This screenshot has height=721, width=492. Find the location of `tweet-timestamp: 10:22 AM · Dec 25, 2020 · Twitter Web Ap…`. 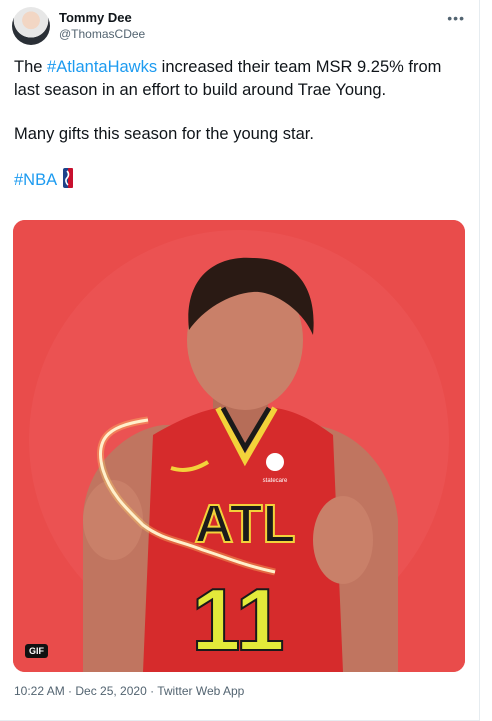

tweet-timestamp: 10:22 AM · Dec 25, 2020 · Twitter Web Ap… is located at coordinates (129, 691).